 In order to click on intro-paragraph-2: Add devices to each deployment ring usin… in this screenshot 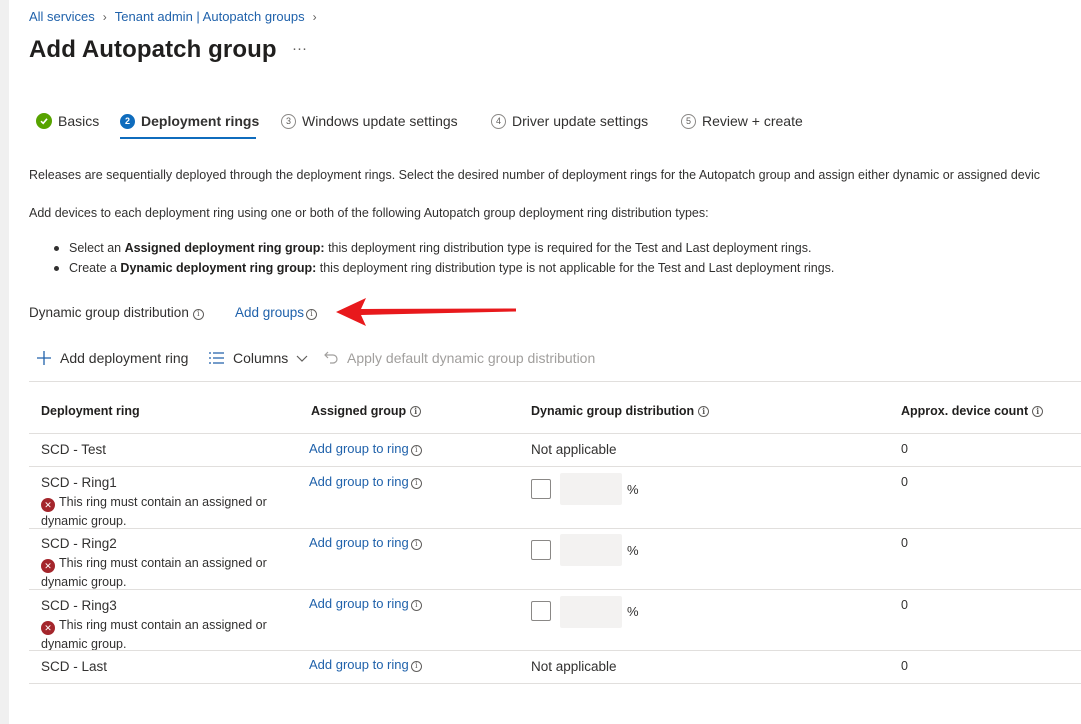, I will do `click(369, 213)`.